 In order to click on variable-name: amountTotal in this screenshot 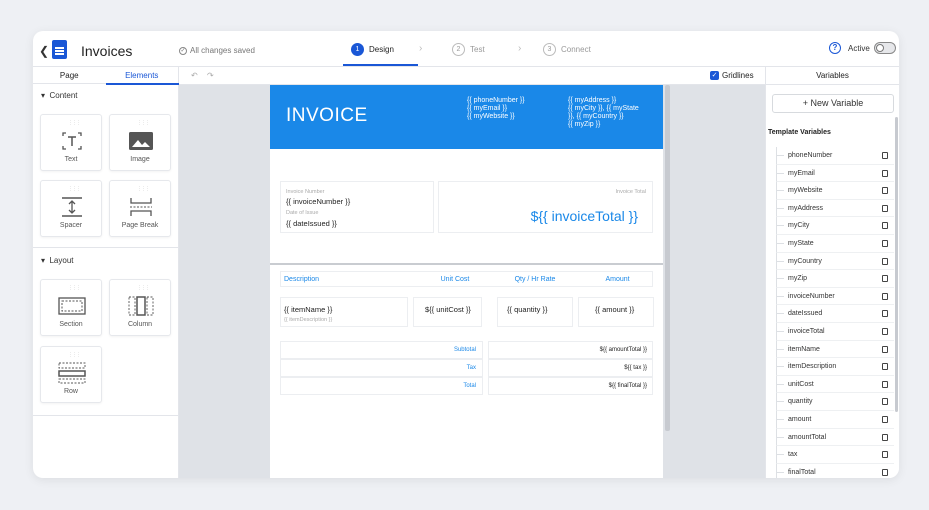, I will do `click(807, 437)`.